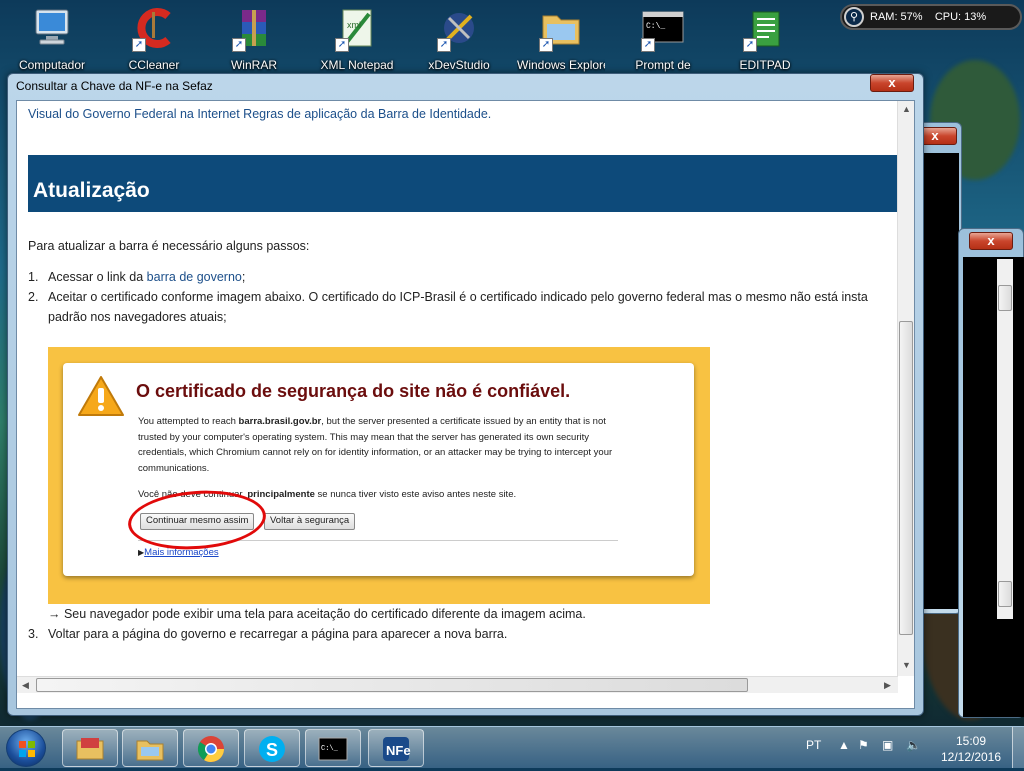  Describe the element at coordinates (281, 494) in the screenshot. I see `note-bold: principalmente` at that location.